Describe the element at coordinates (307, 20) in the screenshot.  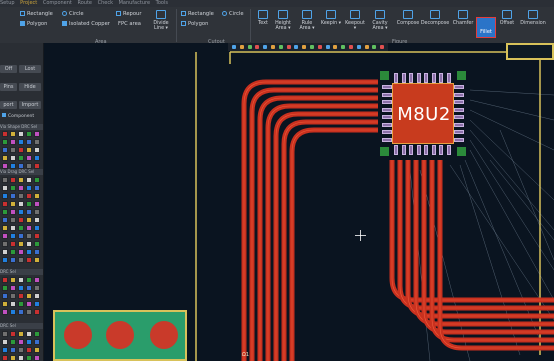
I see `rule-area-button: Rule Area ▾` at that location.